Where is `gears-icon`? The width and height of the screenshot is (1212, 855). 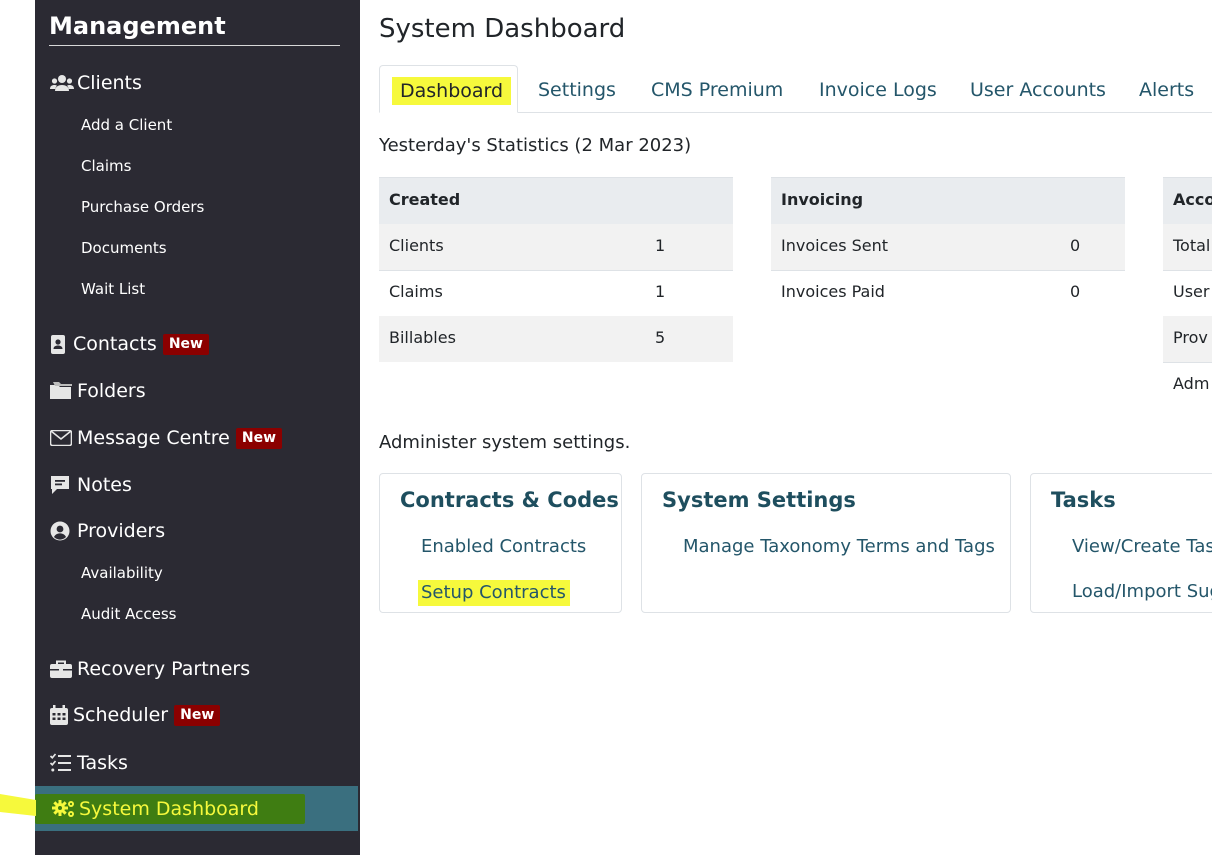
gears-icon is located at coordinates (64, 809).